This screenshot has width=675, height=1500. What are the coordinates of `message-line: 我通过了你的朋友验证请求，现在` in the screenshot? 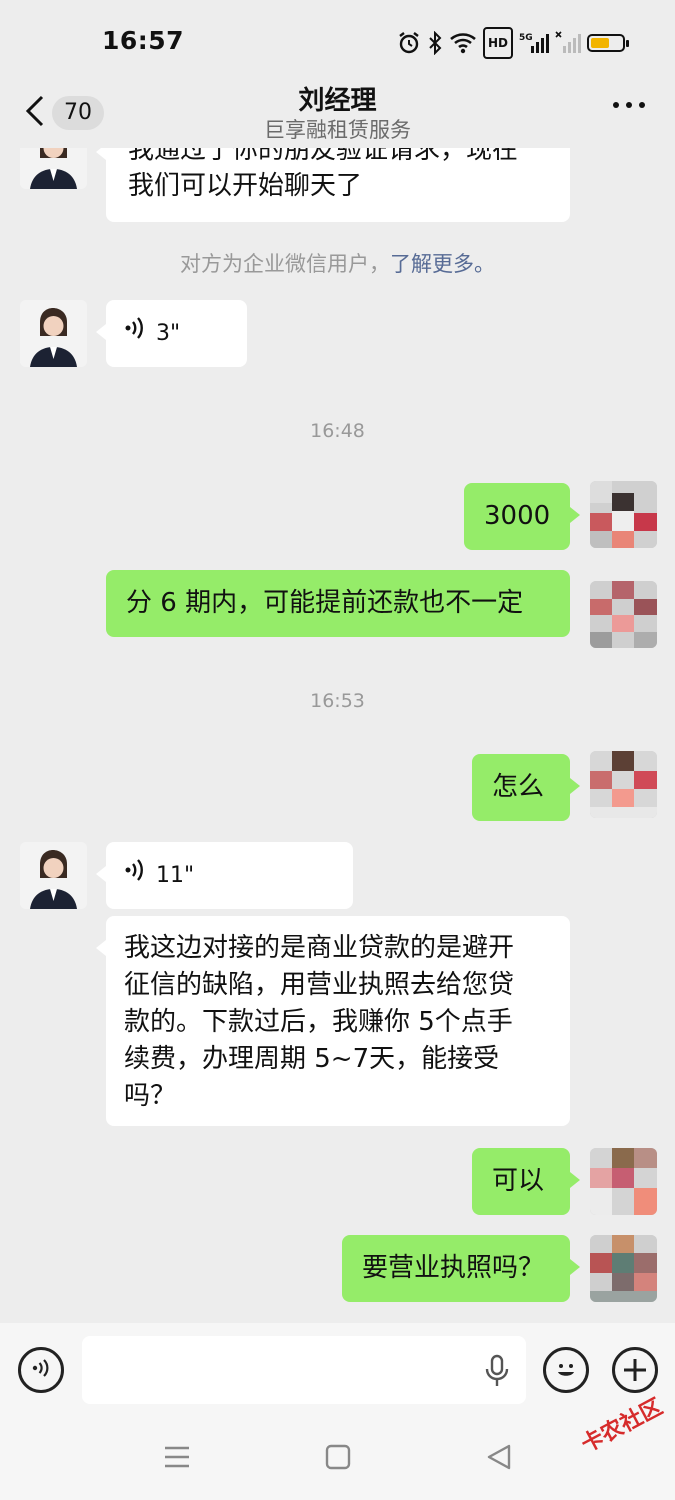 It's located at (323, 156).